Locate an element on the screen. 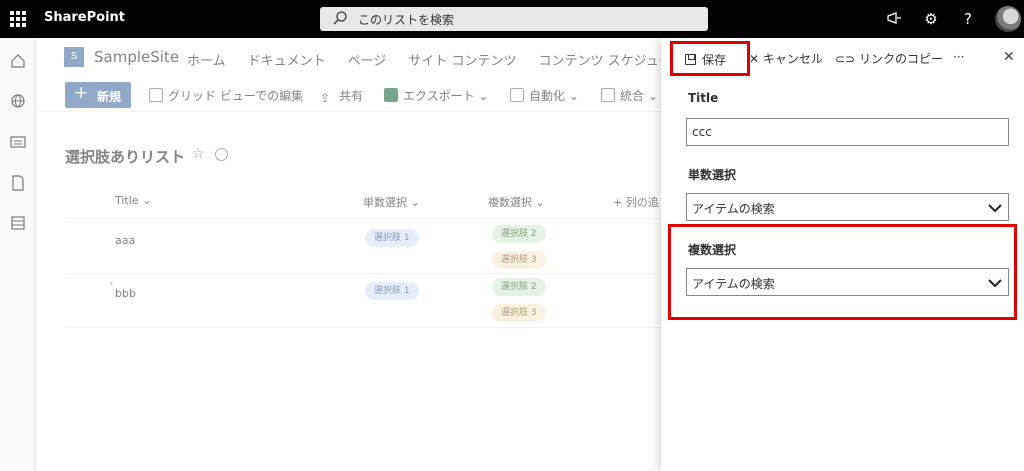 The width and height of the screenshot is (1024, 471). save-icon is located at coordinates (690, 59).